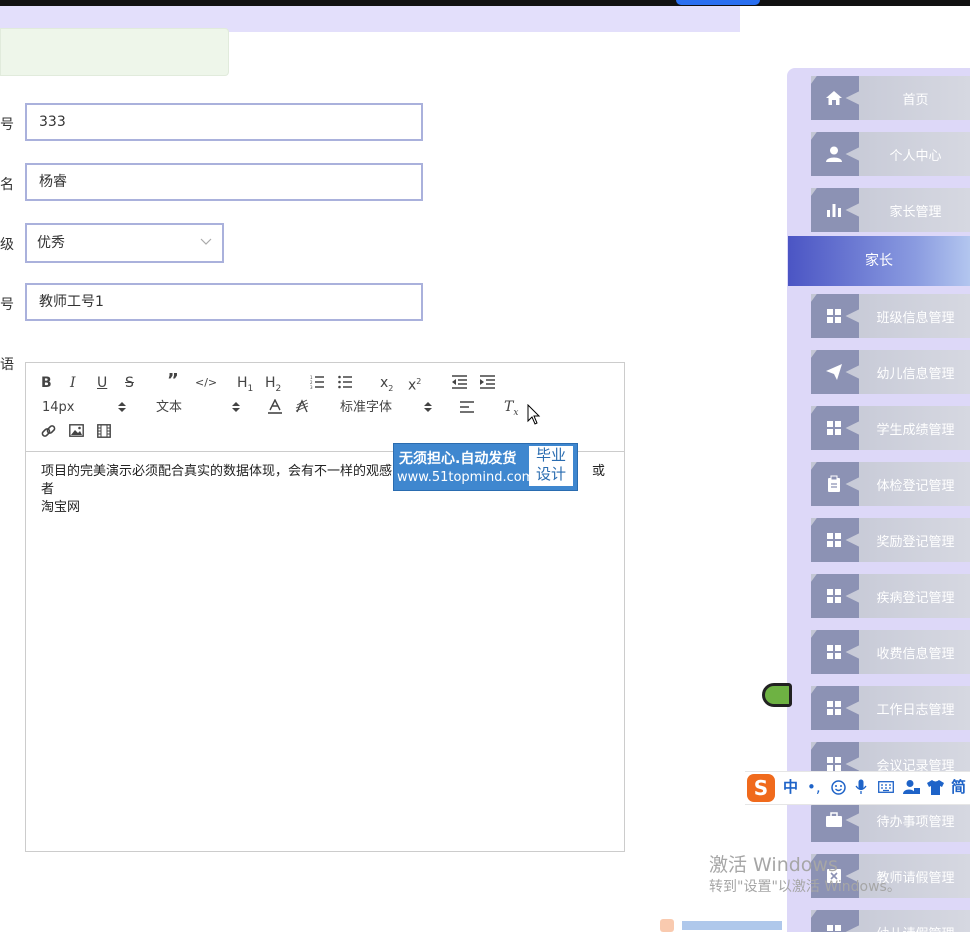  Describe the element at coordinates (915, 318) in the screenshot. I see `sidebar-item-label: 班级信息管理` at that location.